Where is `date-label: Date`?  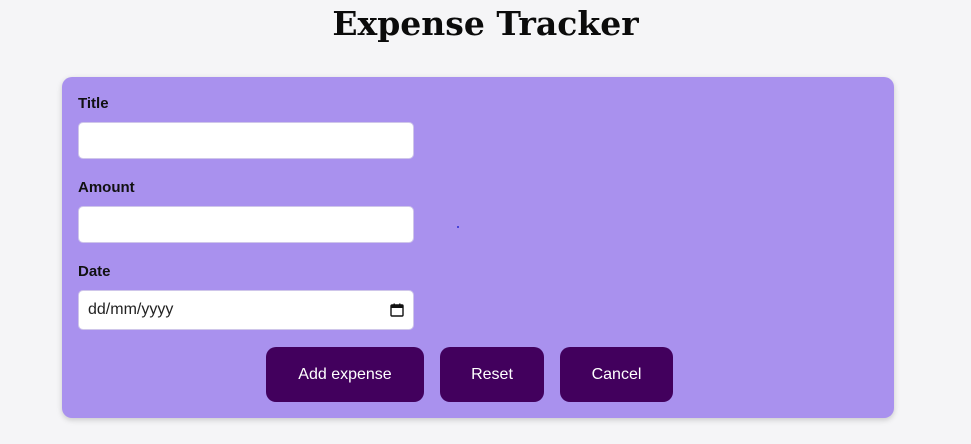 date-label: Date is located at coordinates (94, 271).